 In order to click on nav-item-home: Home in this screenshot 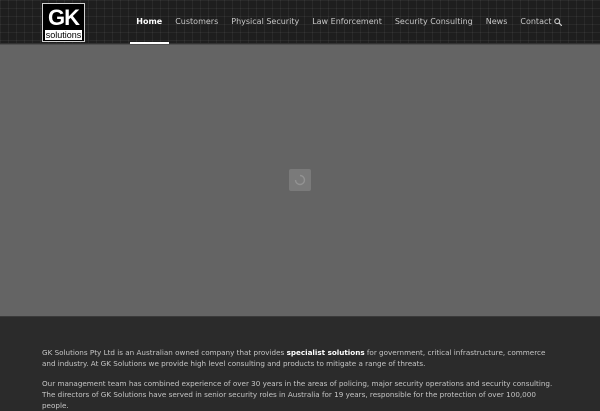, I will do `click(149, 22)`.